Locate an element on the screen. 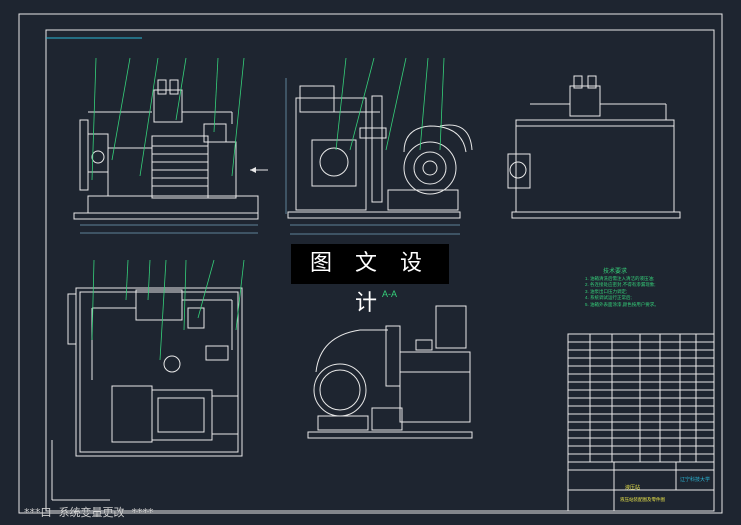 This screenshot has height=525, width=741. title-block-university: 辽宁科技大学 is located at coordinates (695, 480).